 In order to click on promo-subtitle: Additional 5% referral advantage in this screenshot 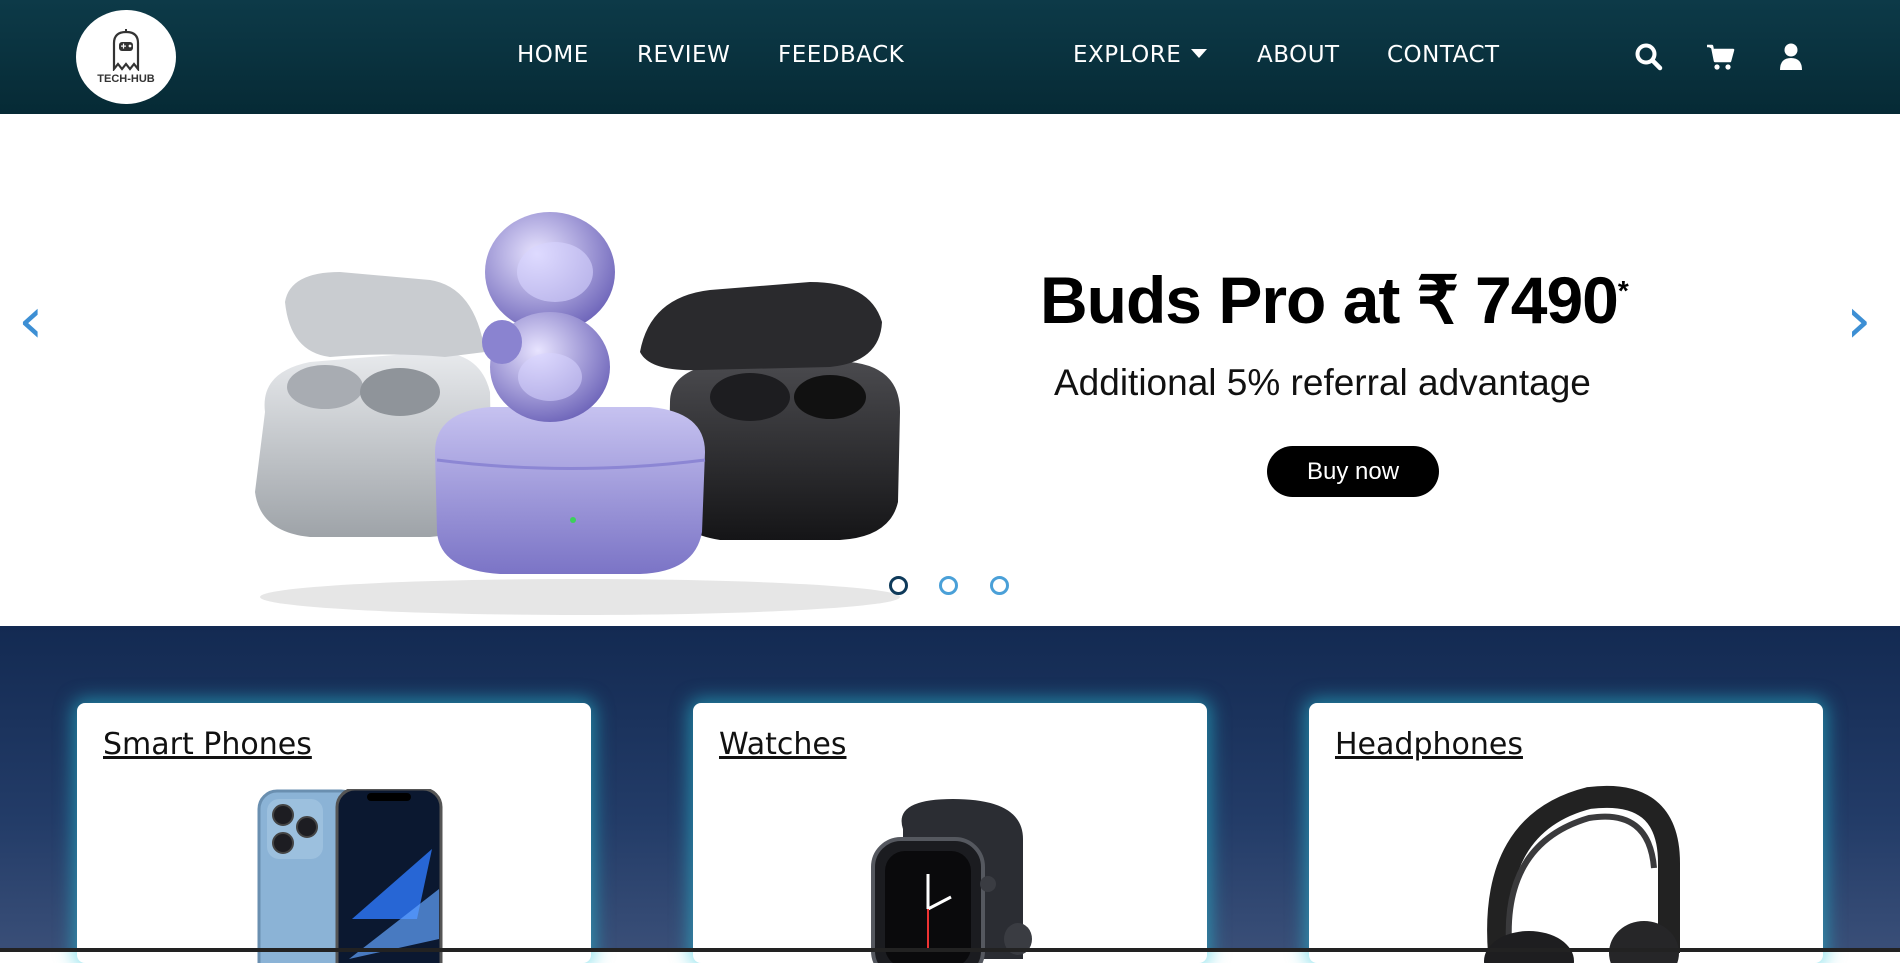, I will do `click(1322, 382)`.